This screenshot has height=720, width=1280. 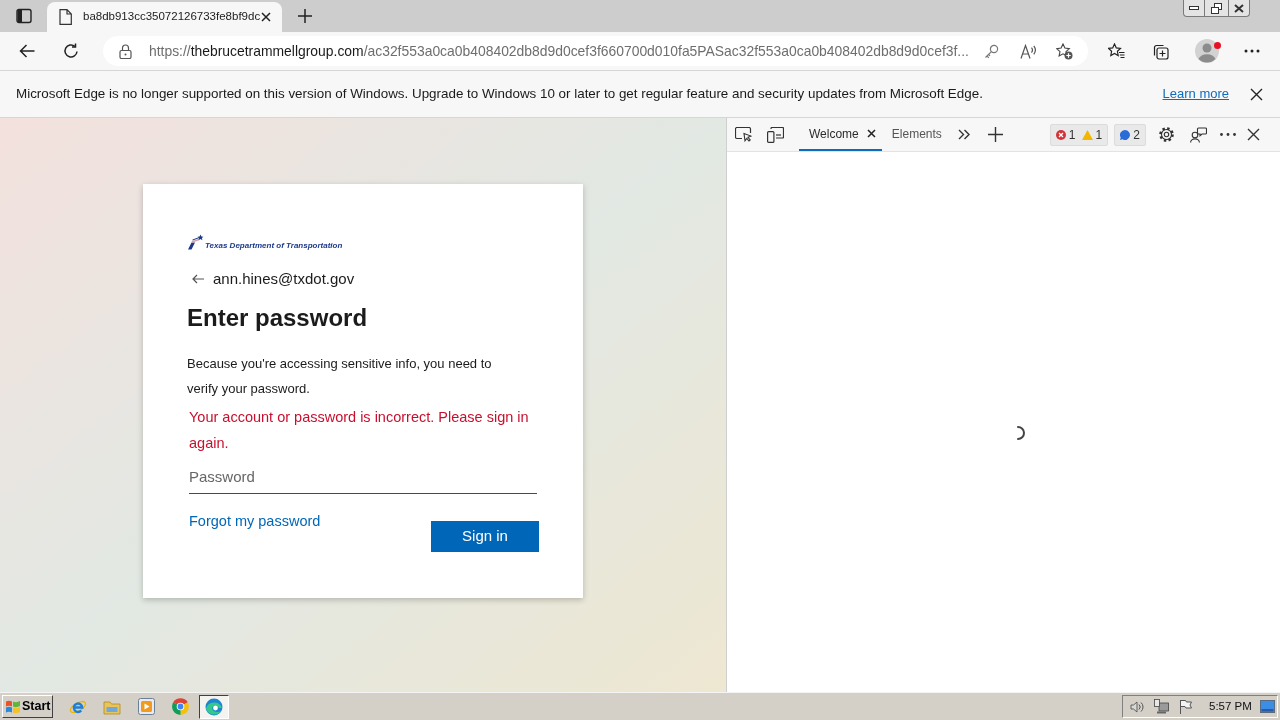 I want to click on close-window-button, so click(x=1239, y=8).